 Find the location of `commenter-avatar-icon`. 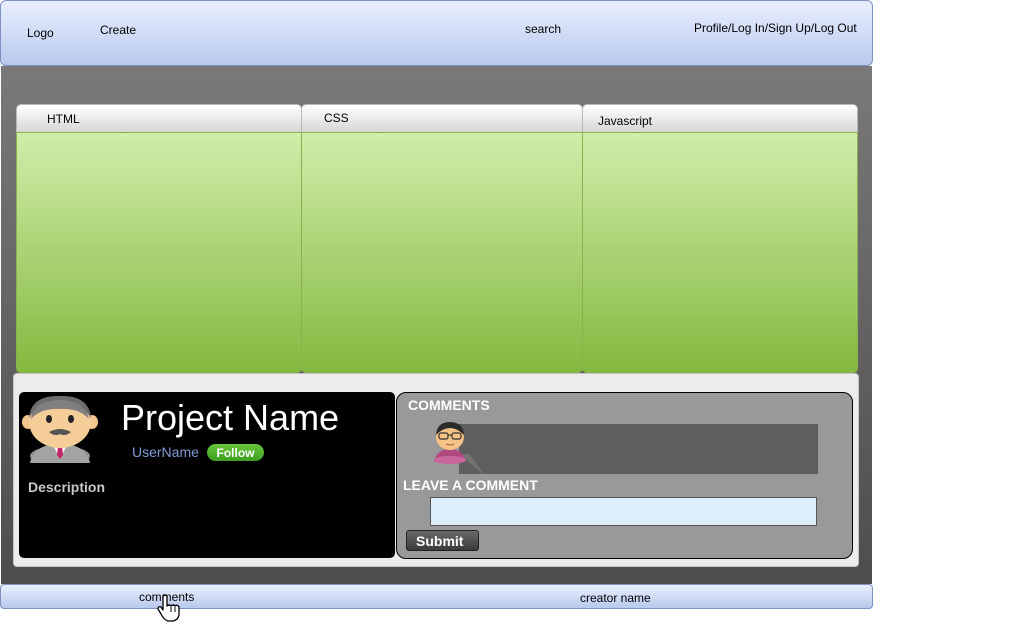

commenter-avatar-icon is located at coordinates (458, 448).